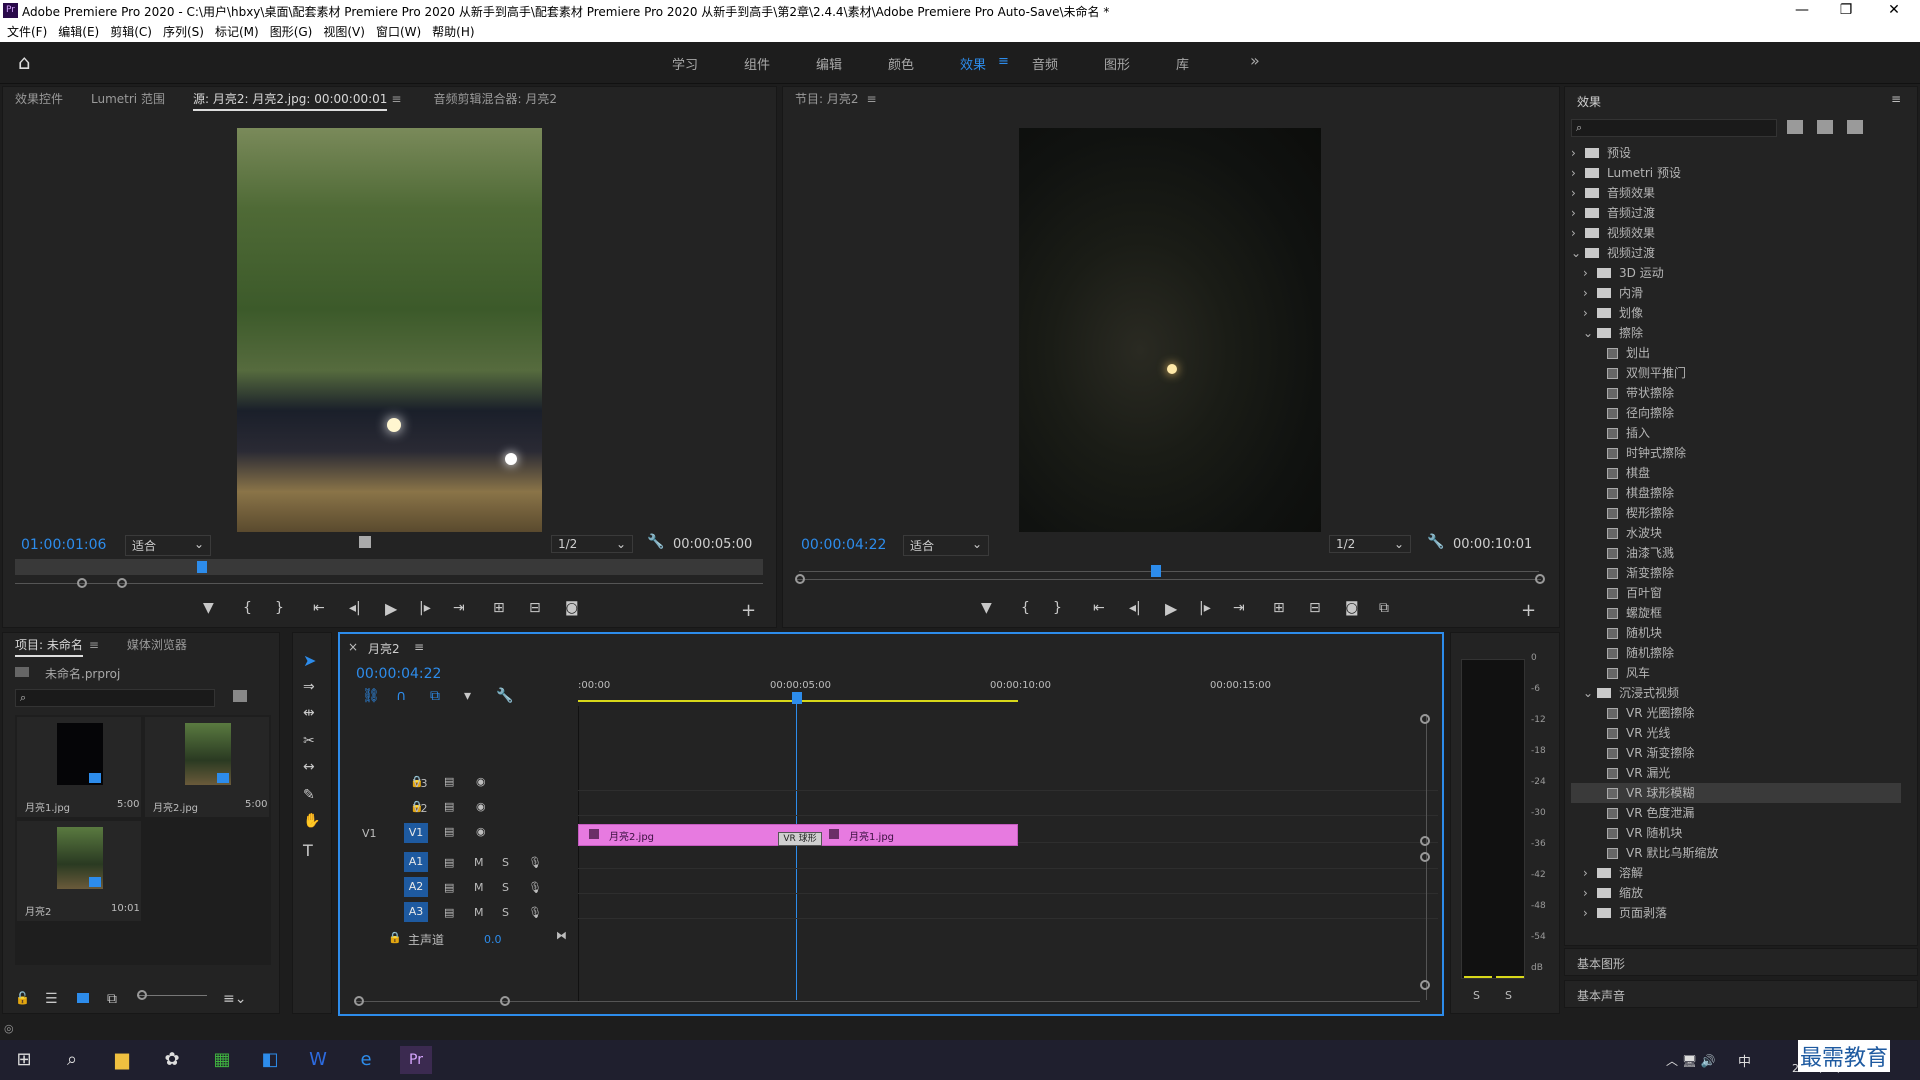  I want to click on effects-tree-item: 百叶窗, so click(1736, 593).